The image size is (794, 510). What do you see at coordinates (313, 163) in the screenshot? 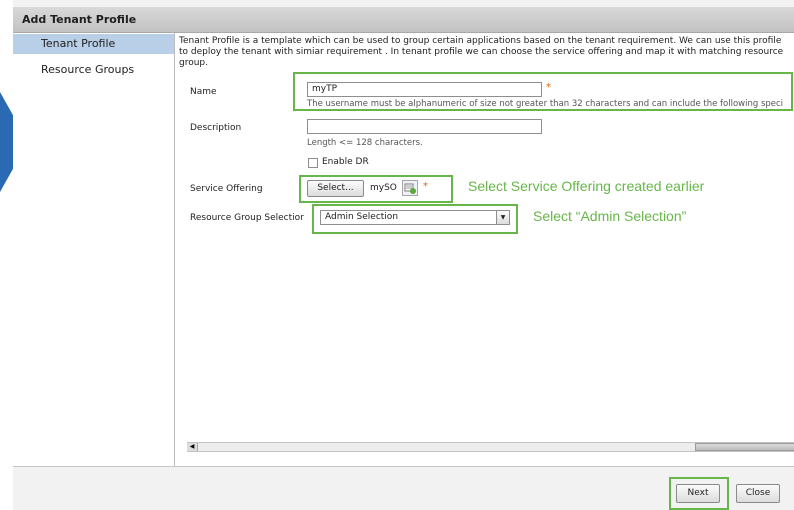
I see `enable-dr-checkbox` at bounding box center [313, 163].